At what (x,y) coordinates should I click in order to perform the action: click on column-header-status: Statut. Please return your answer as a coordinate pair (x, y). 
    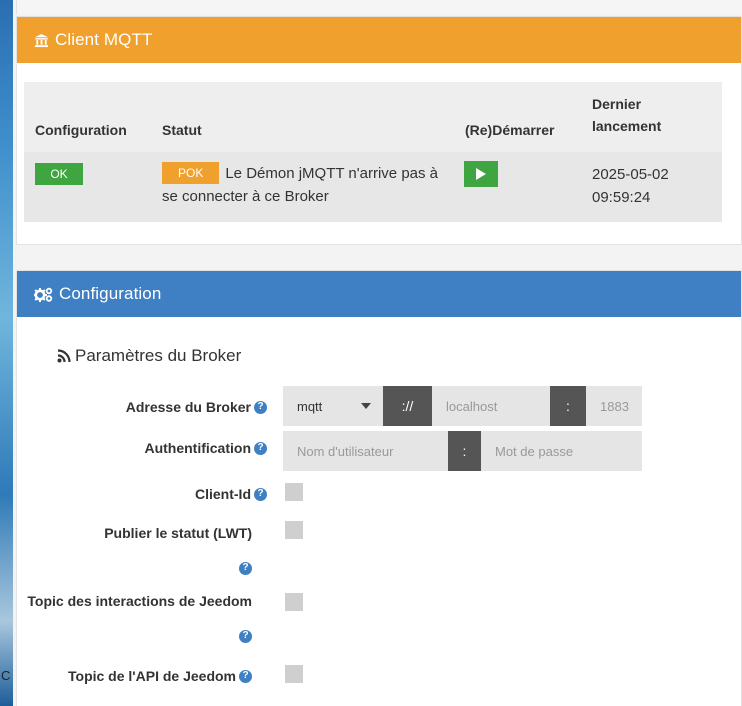
    Looking at the image, I should click on (182, 130).